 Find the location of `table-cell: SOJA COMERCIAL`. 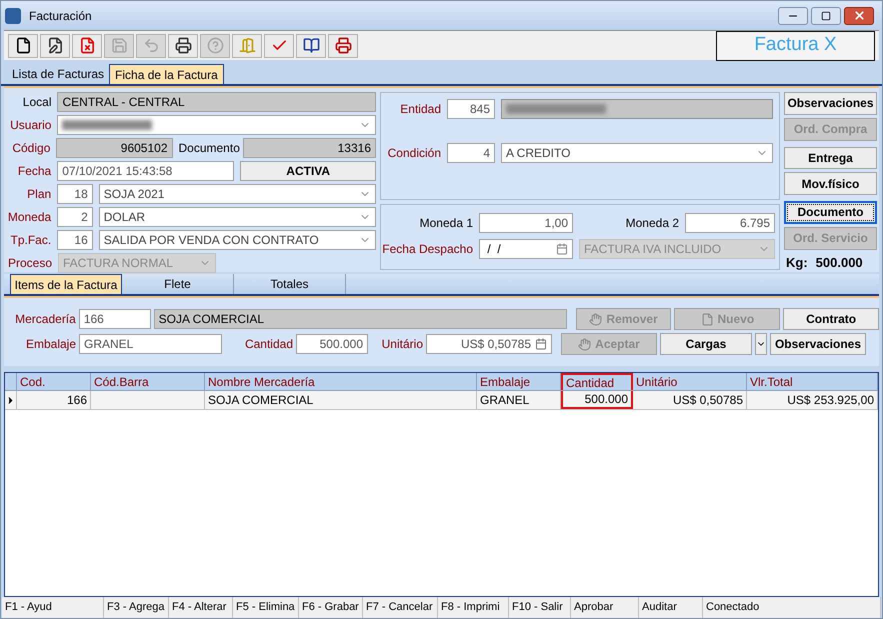

table-cell: SOJA COMERCIAL is located at coordinates (341, 400).